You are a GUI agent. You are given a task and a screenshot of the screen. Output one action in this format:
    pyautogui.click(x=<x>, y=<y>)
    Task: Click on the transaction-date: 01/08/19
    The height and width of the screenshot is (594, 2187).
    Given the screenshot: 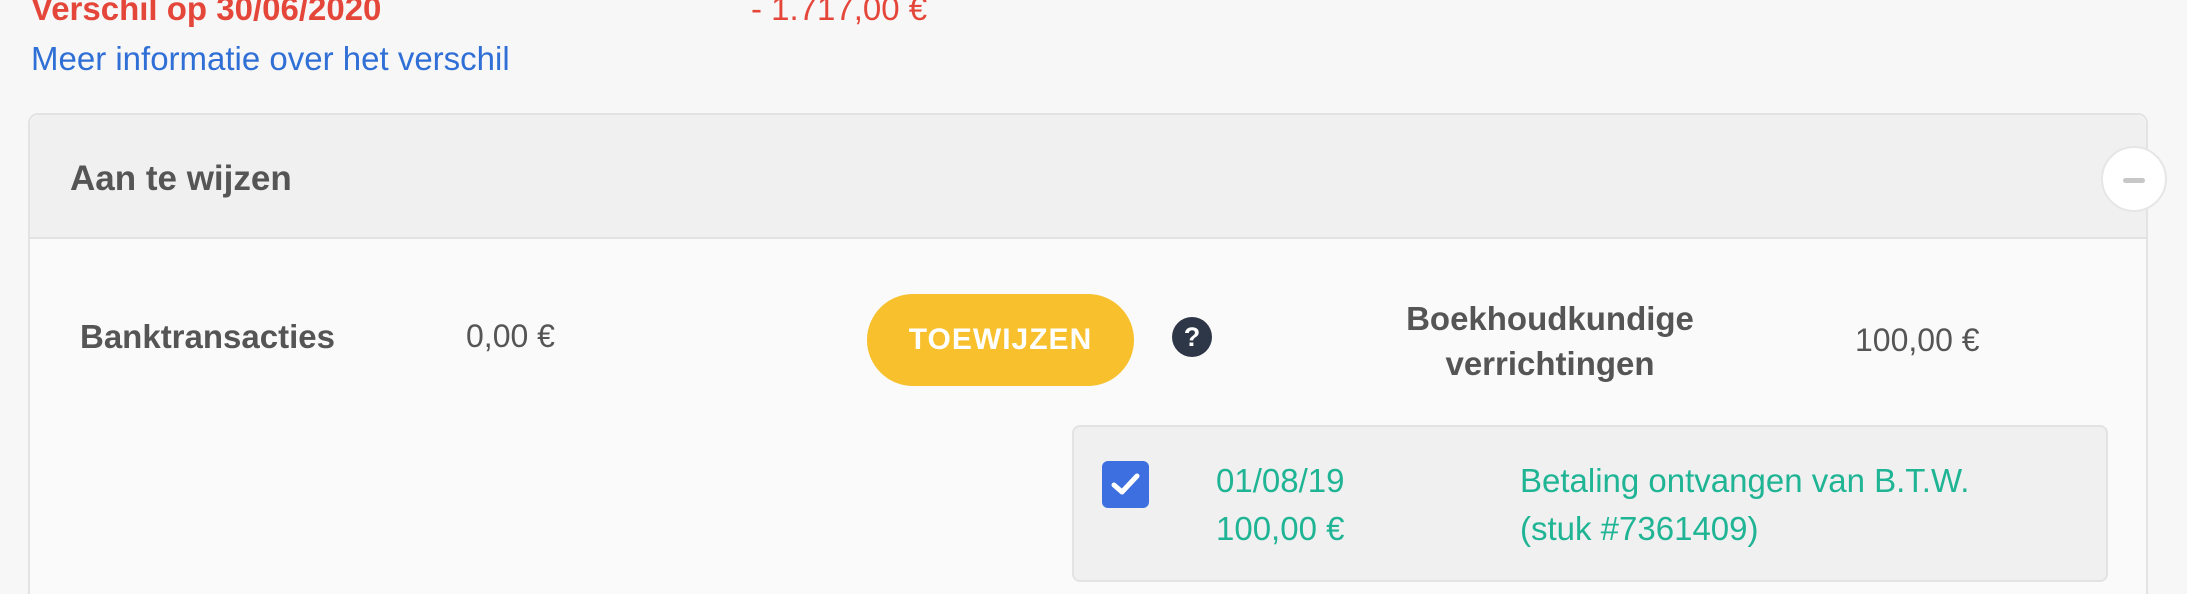 What is the action you would take?
    pyautogui.click(x=1280, y=480)
    